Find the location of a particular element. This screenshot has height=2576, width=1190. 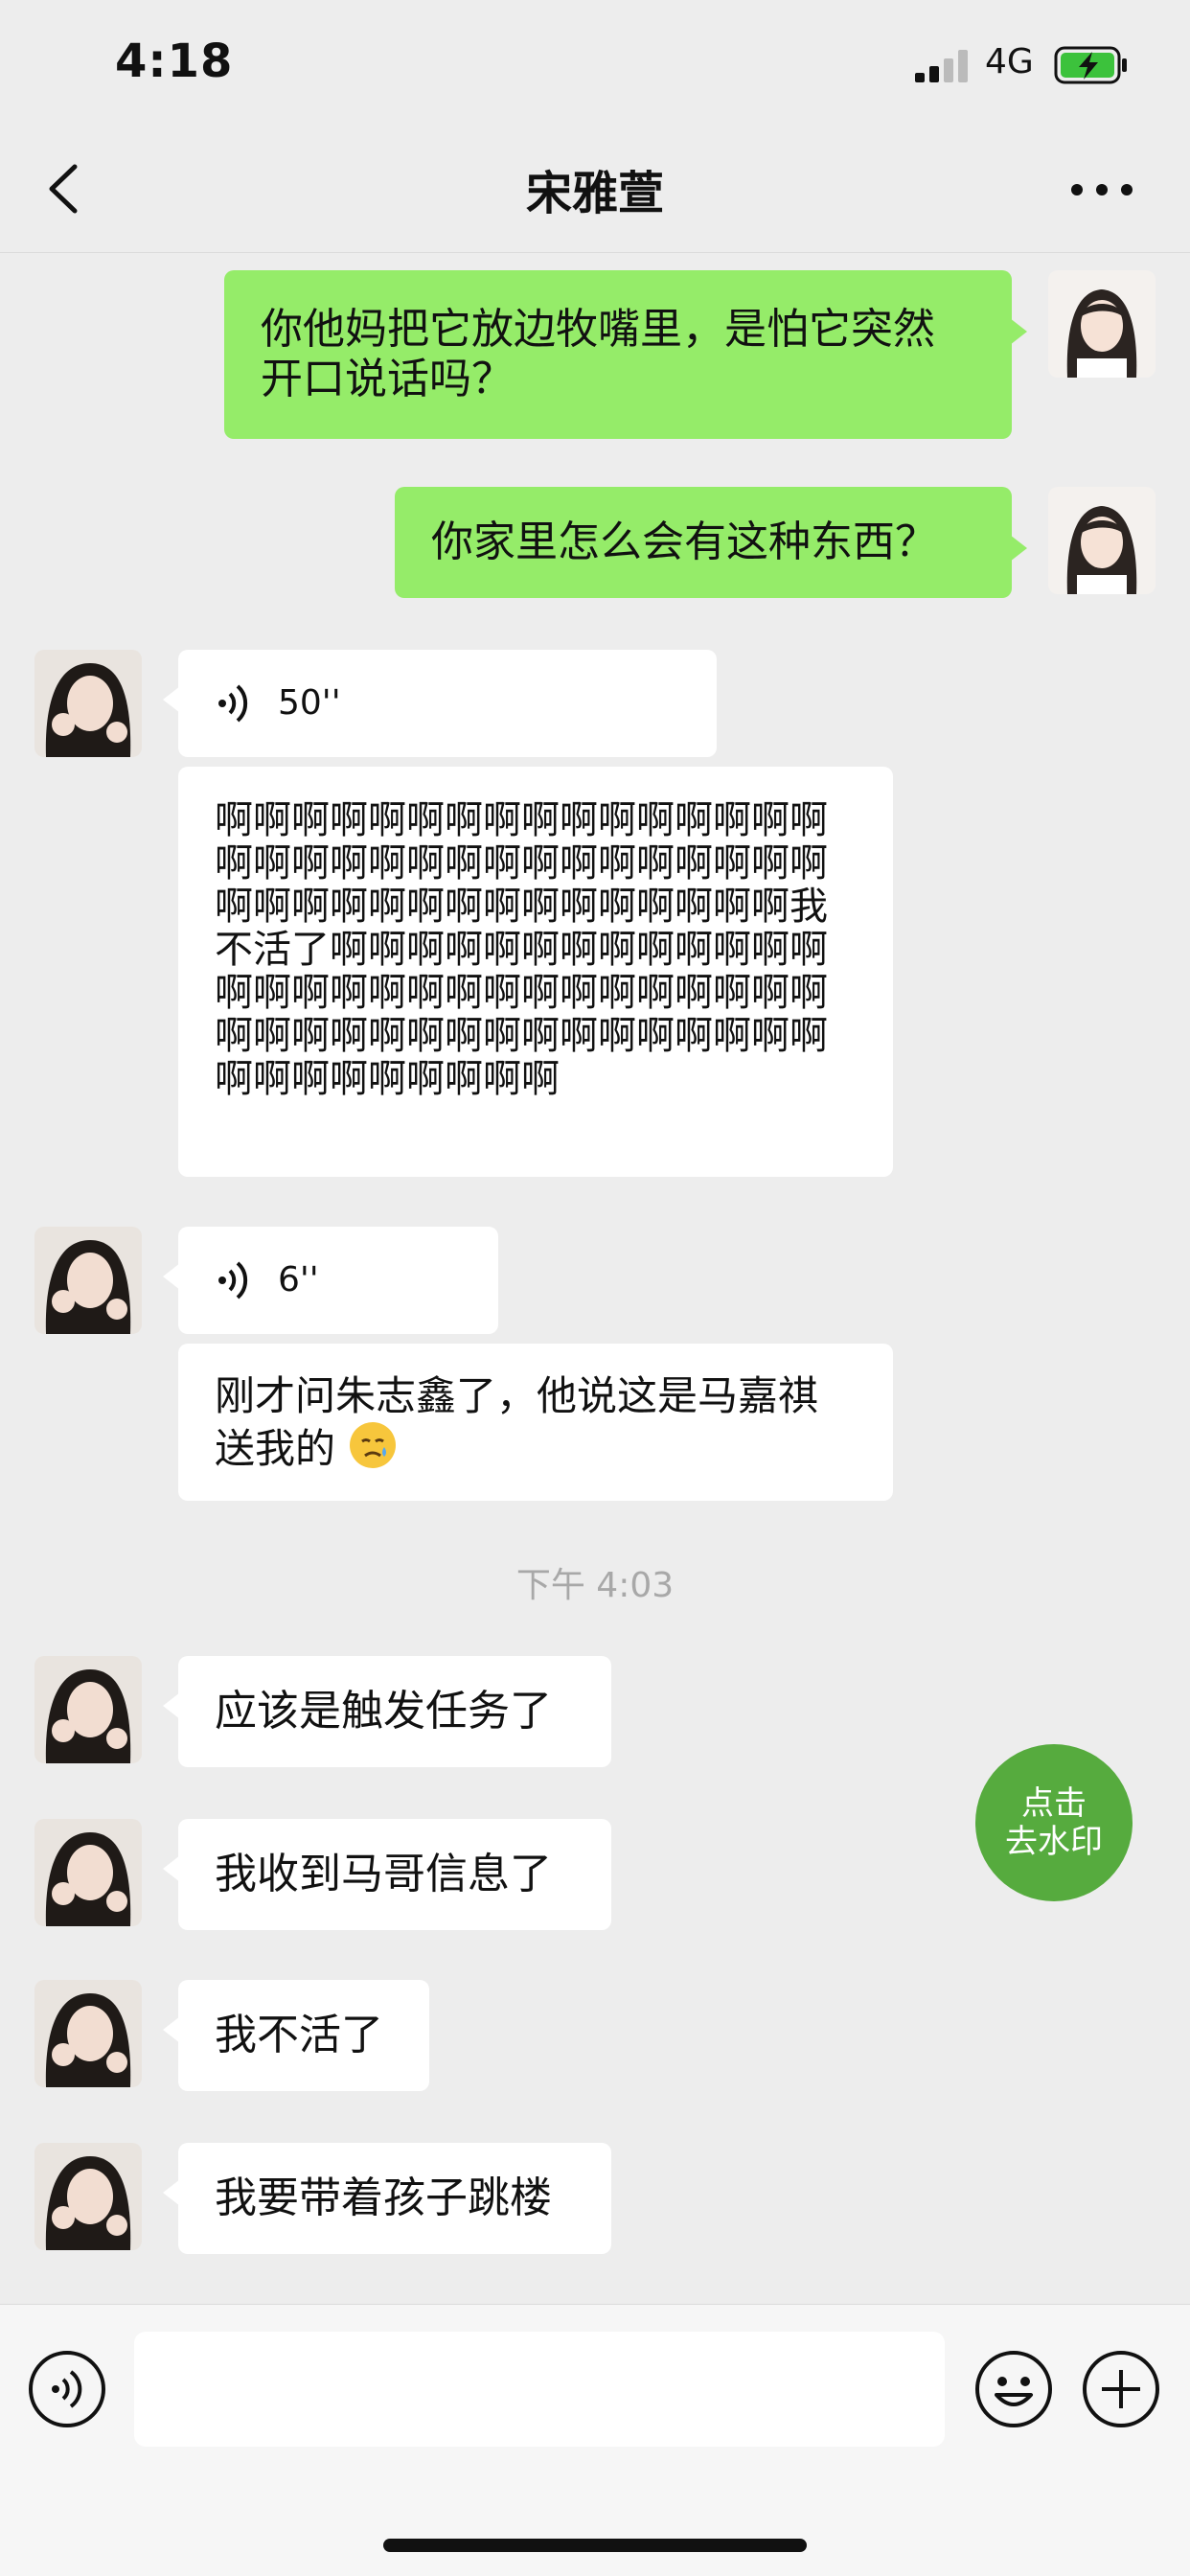

status-bar: 4:18 4G is located at coordinates (595, 63).